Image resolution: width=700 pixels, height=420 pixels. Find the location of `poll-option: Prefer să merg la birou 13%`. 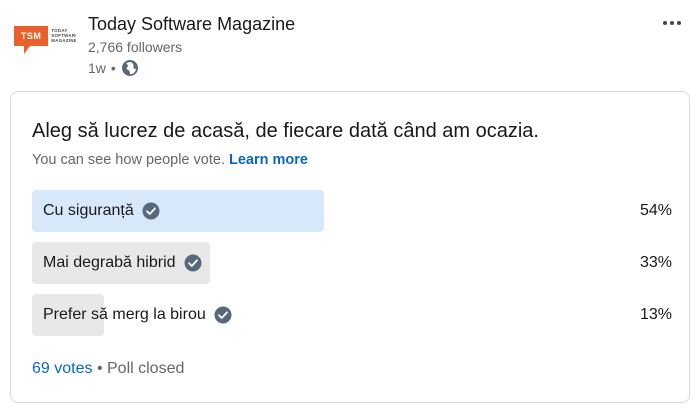

poll-option: Prefer să merg la birou 13% is located at coordinates (352, 315).